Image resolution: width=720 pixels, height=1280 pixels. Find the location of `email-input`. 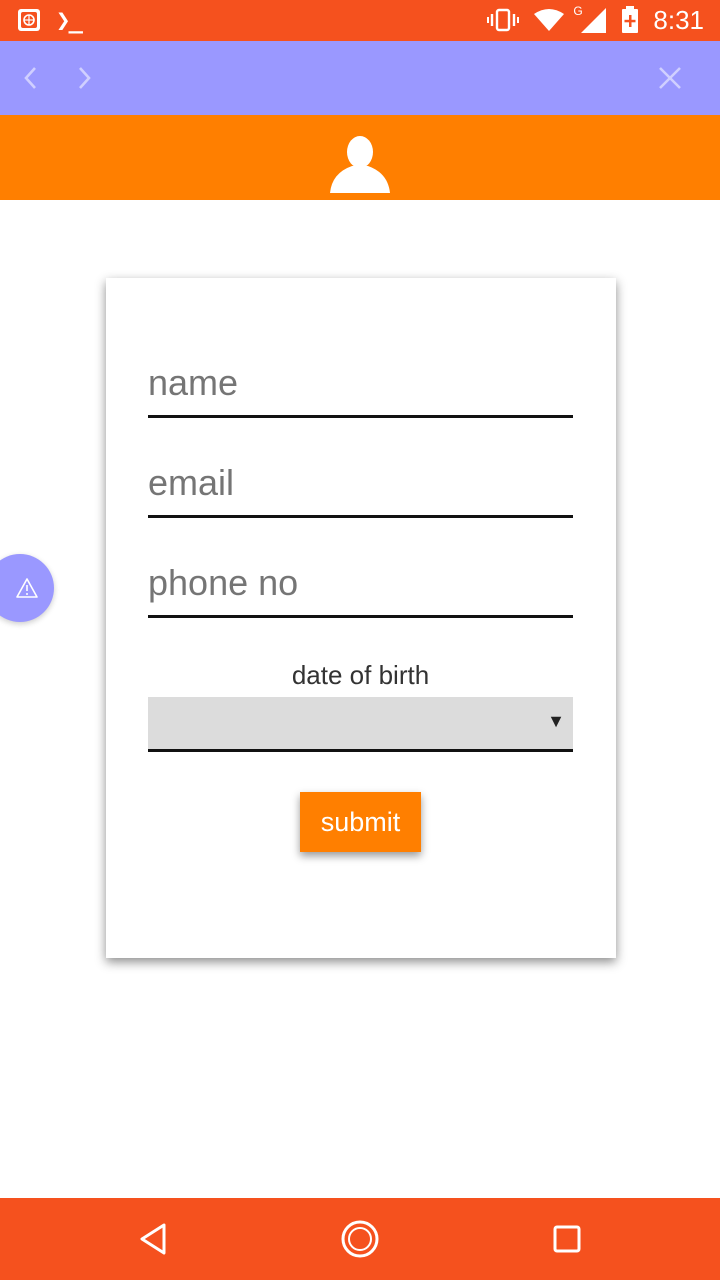

email-input is located at coordinates (360, 487).